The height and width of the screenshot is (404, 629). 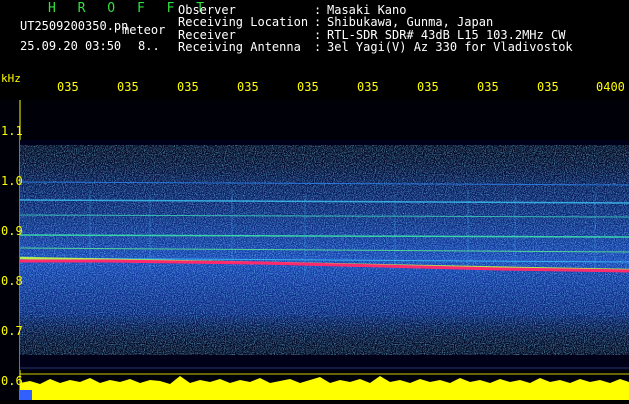 What do you see at coordinates (12, 331) in the screenshot?
I see `freq-tick-label: 0.7` at bounding box center [12, 331].